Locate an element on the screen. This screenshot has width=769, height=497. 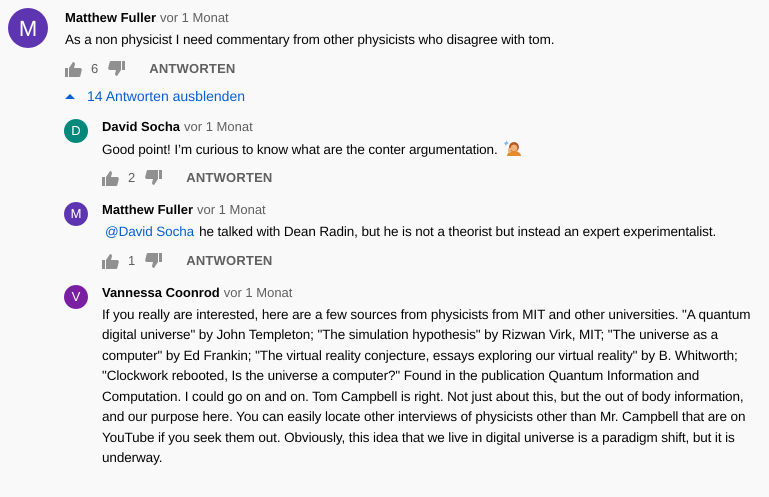
comment-text: Good point! I’m curious to know what are the conter argumentation. is located at coordinates (428, 149).